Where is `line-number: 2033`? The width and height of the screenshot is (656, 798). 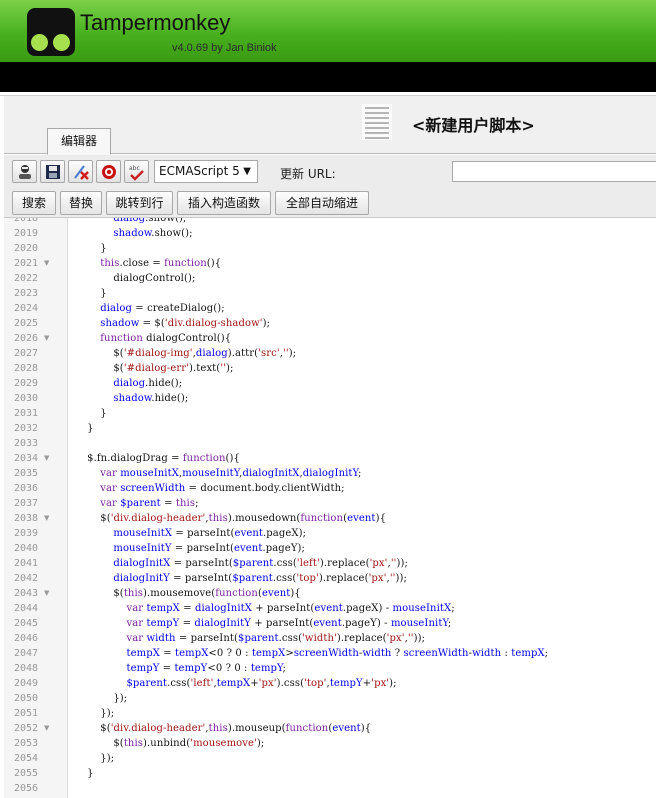 line-number: 2033 is located at coordinates (26, 443).